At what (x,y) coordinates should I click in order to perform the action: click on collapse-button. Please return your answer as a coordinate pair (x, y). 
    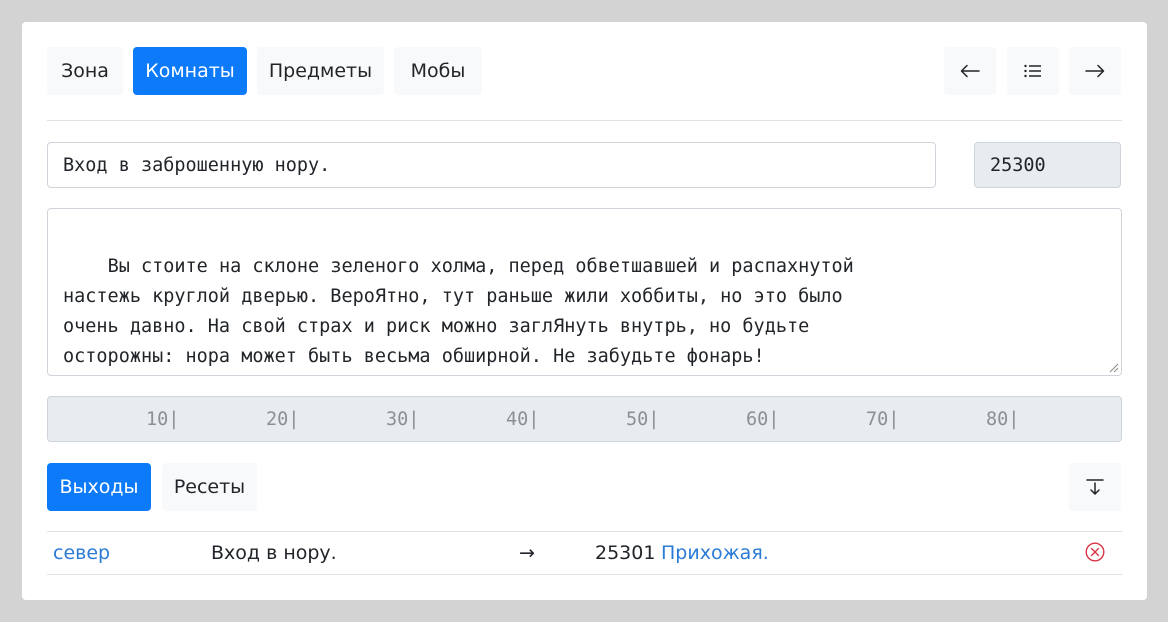
    Looking at the image, I should click on (1095, 487).